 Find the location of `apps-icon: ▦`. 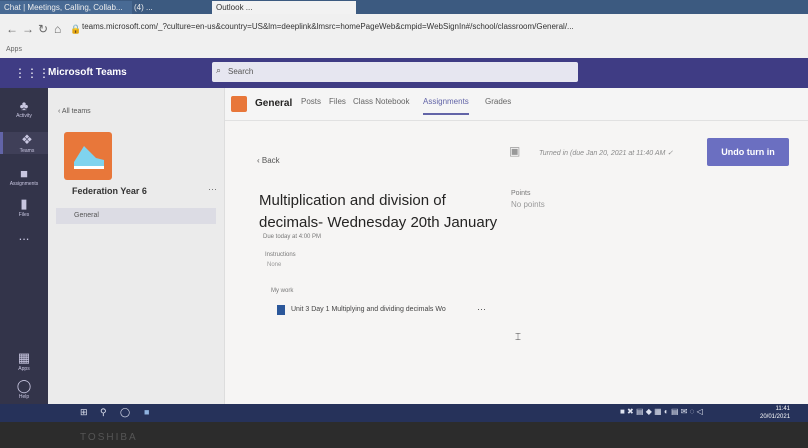

apps-icon: ▦ is located at coordinates (24, 357).